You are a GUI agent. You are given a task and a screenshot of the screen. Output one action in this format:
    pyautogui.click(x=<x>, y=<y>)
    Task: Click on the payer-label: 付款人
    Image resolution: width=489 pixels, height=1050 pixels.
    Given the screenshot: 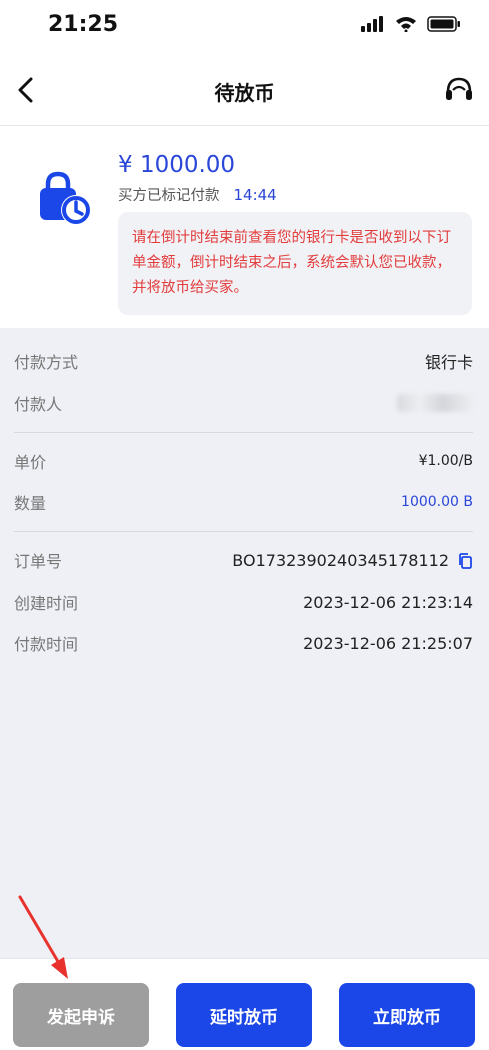 What is the action you would take?
    pyautogui.click(x=38, y=404)
    